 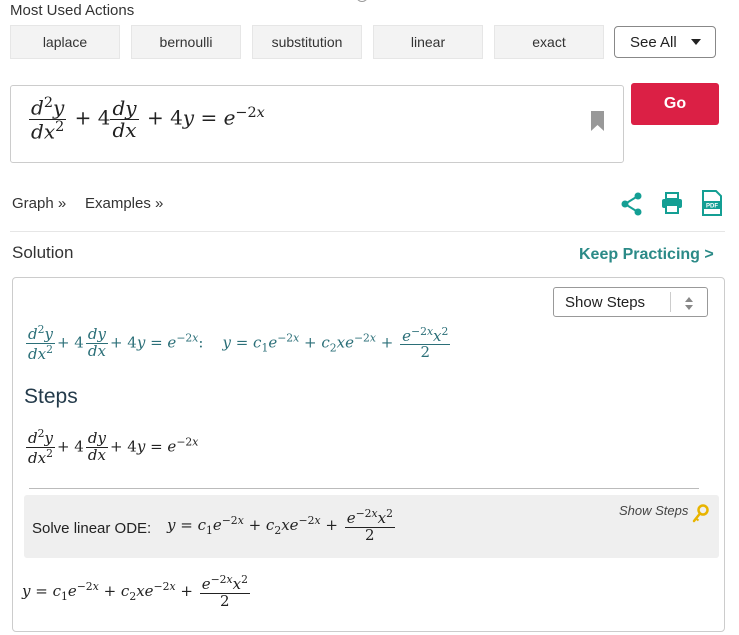 What do you see at coordinates (307, 42) in the screenshot?
I see `action-substitution-button: substitution` at bounding box center [307, 42].